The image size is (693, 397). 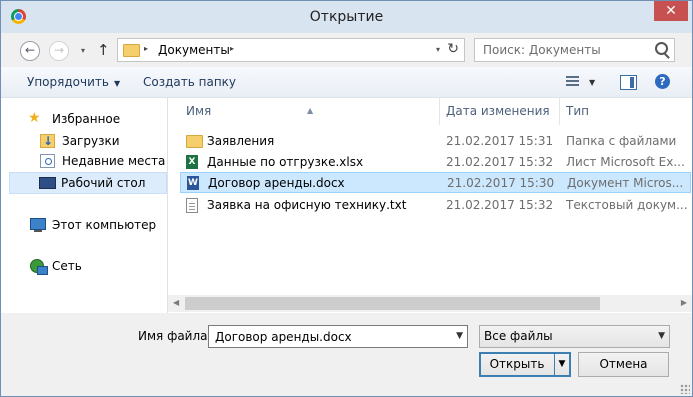 What do you see at coordinates (104, 225) in the screenshot?
I see `sidebar-item-label: Этот компьютер` at bounding box center [104, 225].